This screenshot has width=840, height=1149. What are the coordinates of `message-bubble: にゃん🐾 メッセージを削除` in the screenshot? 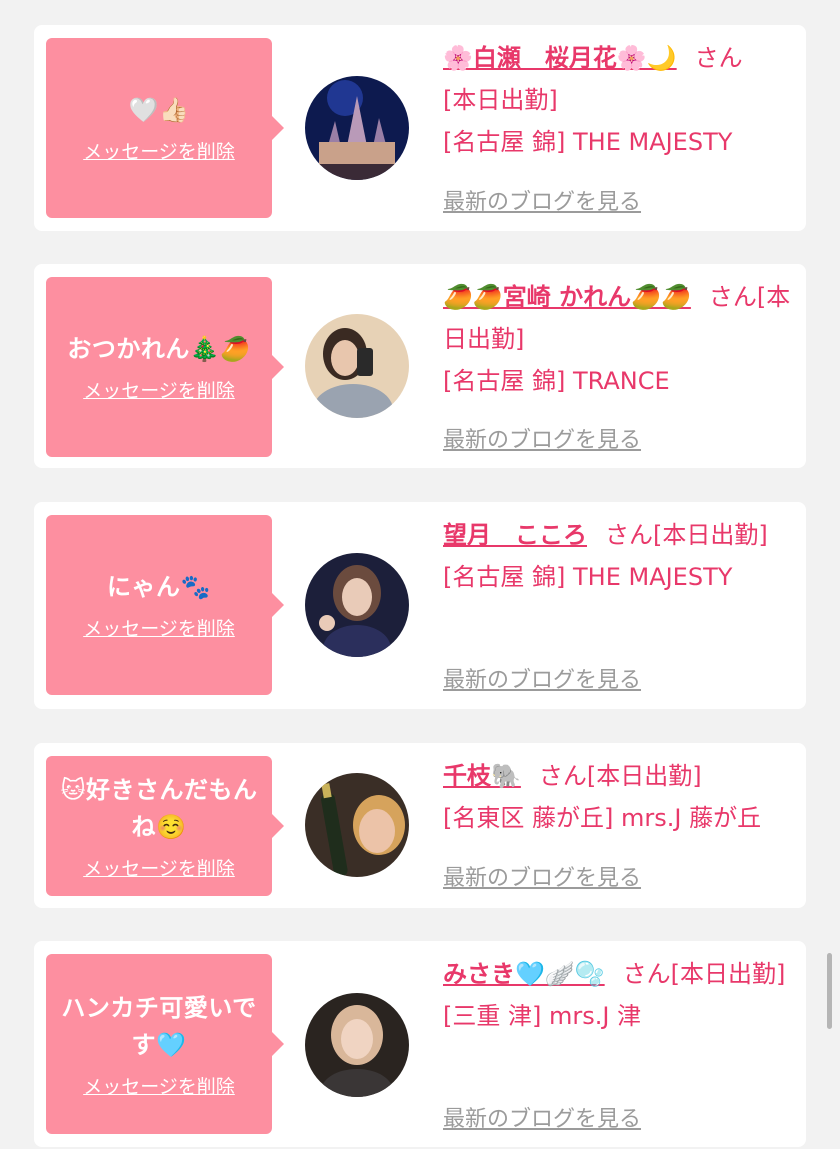 It's located at (165, 605).